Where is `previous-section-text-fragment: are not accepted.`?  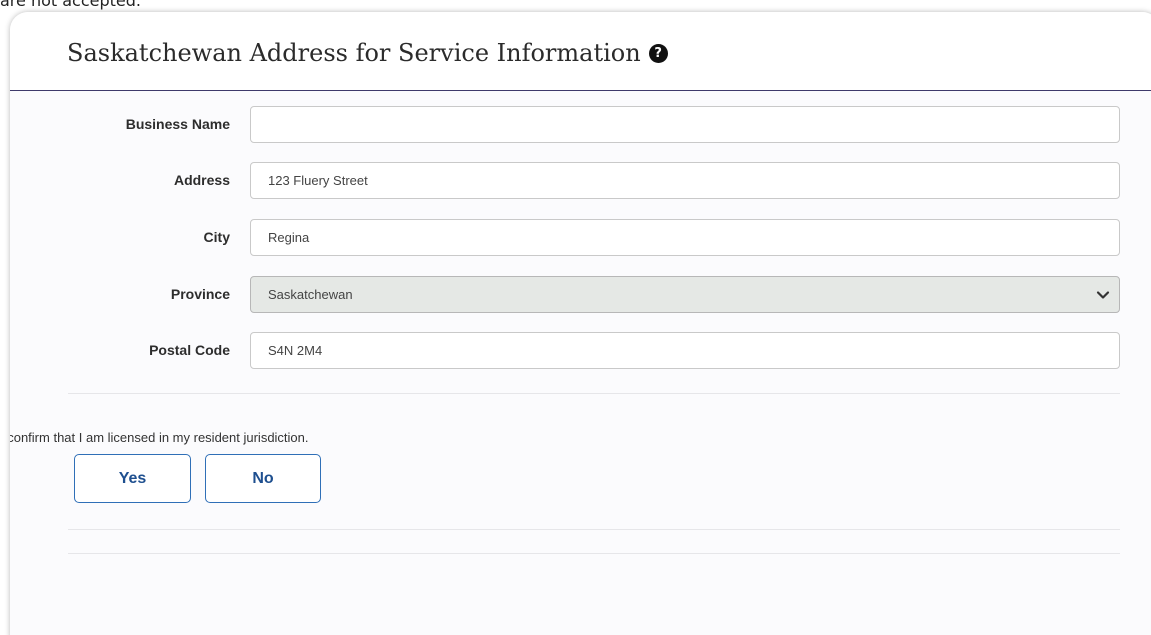 previous-section-text-fragment: are not accepted. is located at coordinates (71, 5).